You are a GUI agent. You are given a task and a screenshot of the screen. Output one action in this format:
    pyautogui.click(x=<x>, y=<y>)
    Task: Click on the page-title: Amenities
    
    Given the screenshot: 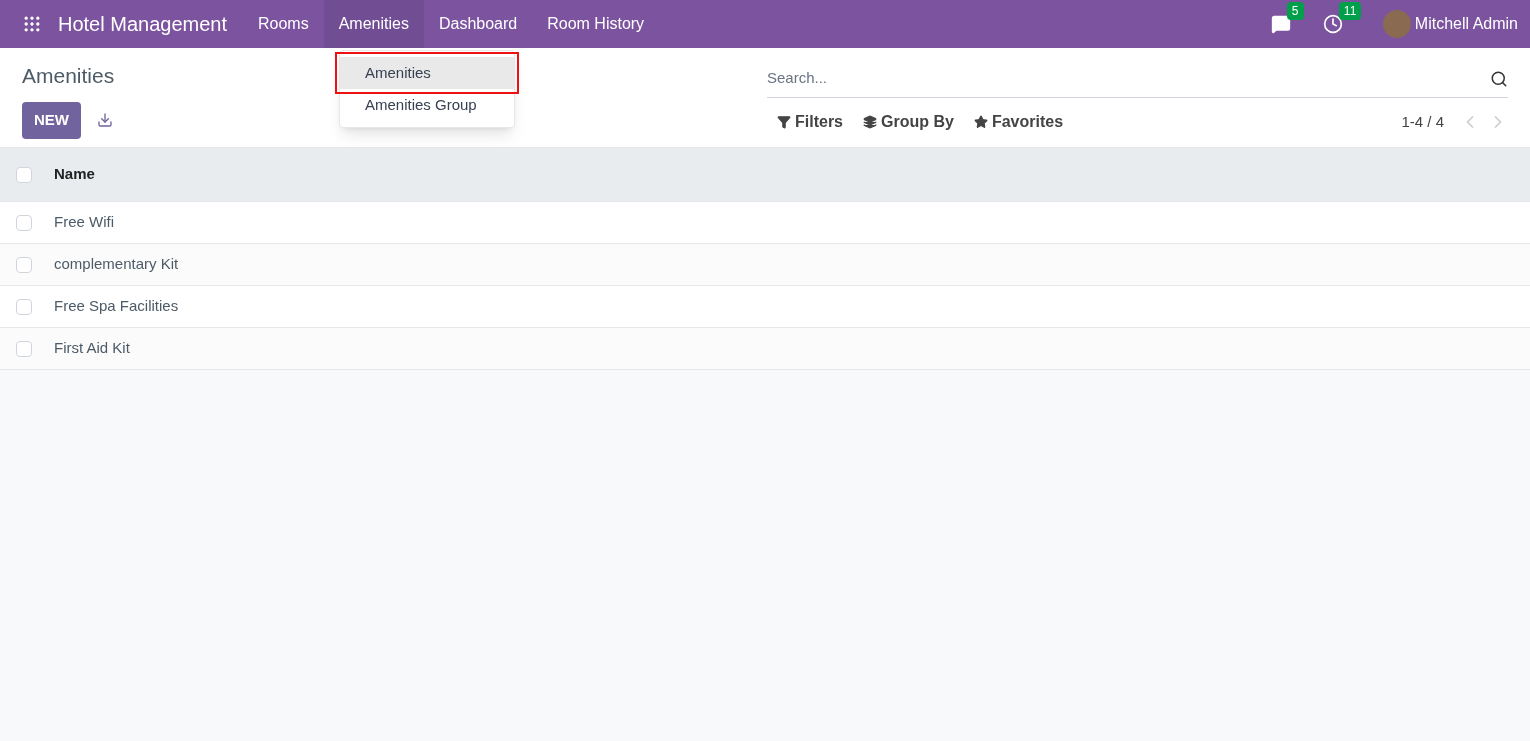 What is the action you would take?
    pyautogui.click(x=68, y=76)
    